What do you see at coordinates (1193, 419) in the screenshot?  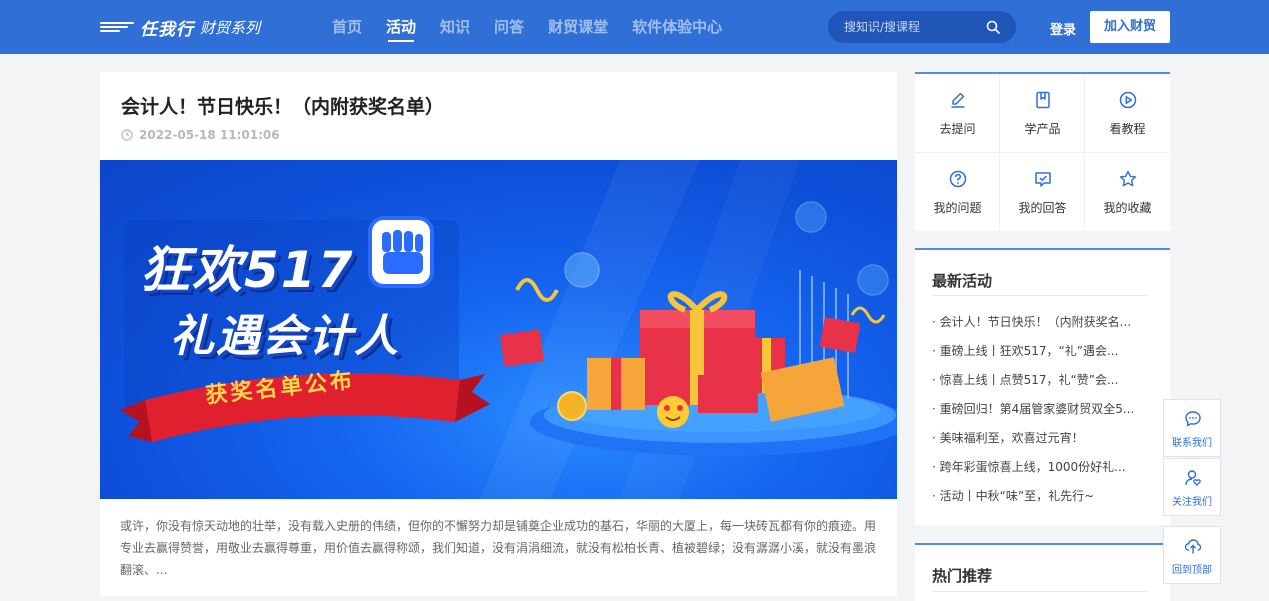 I see `chat-icon` at bounding box center [1193, 419].